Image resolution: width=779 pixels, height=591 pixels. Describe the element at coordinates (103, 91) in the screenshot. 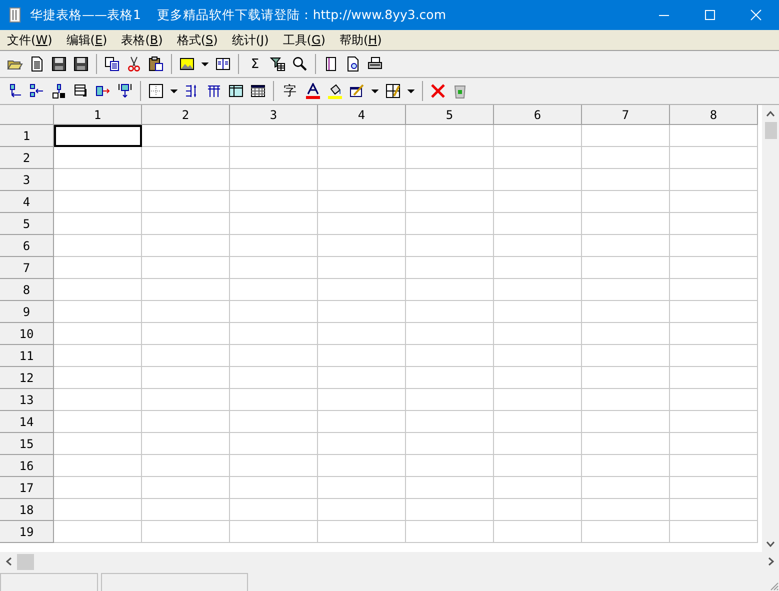

I see `move-right-icon` at that location.